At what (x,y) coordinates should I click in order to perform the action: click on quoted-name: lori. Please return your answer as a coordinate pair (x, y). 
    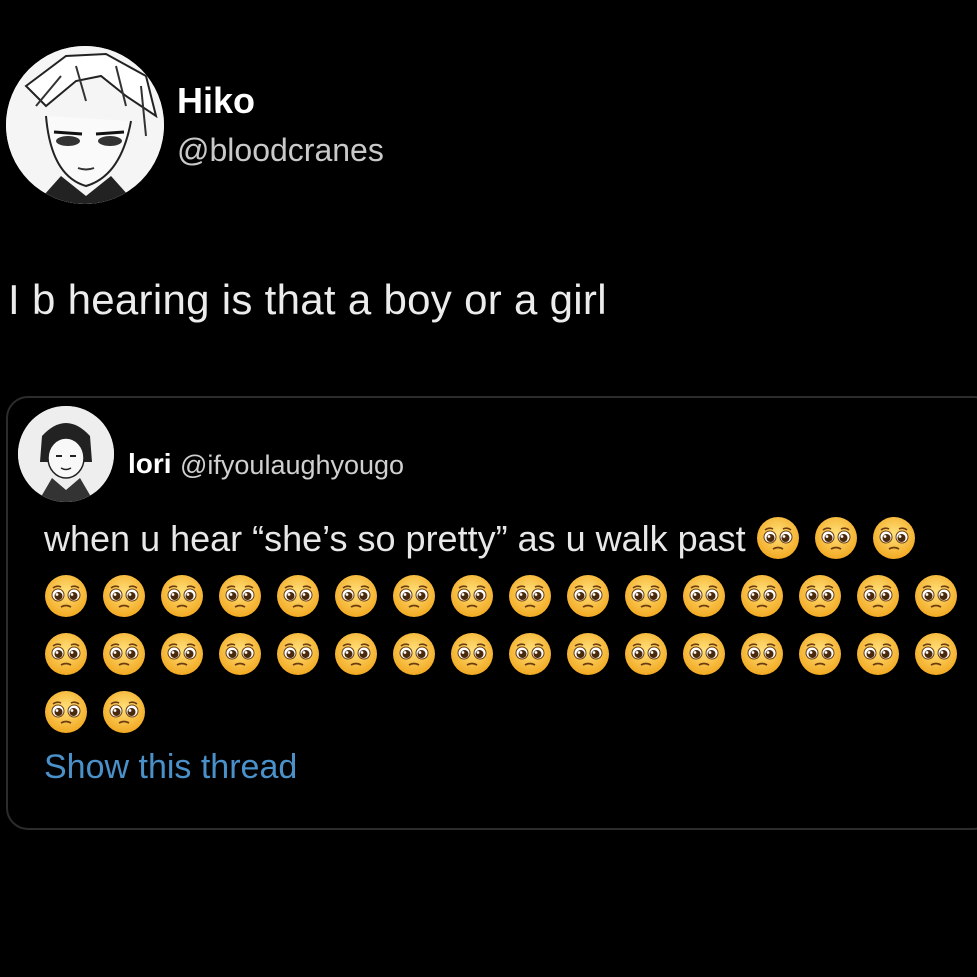
    Looking at the image, I should click on (150, 464).